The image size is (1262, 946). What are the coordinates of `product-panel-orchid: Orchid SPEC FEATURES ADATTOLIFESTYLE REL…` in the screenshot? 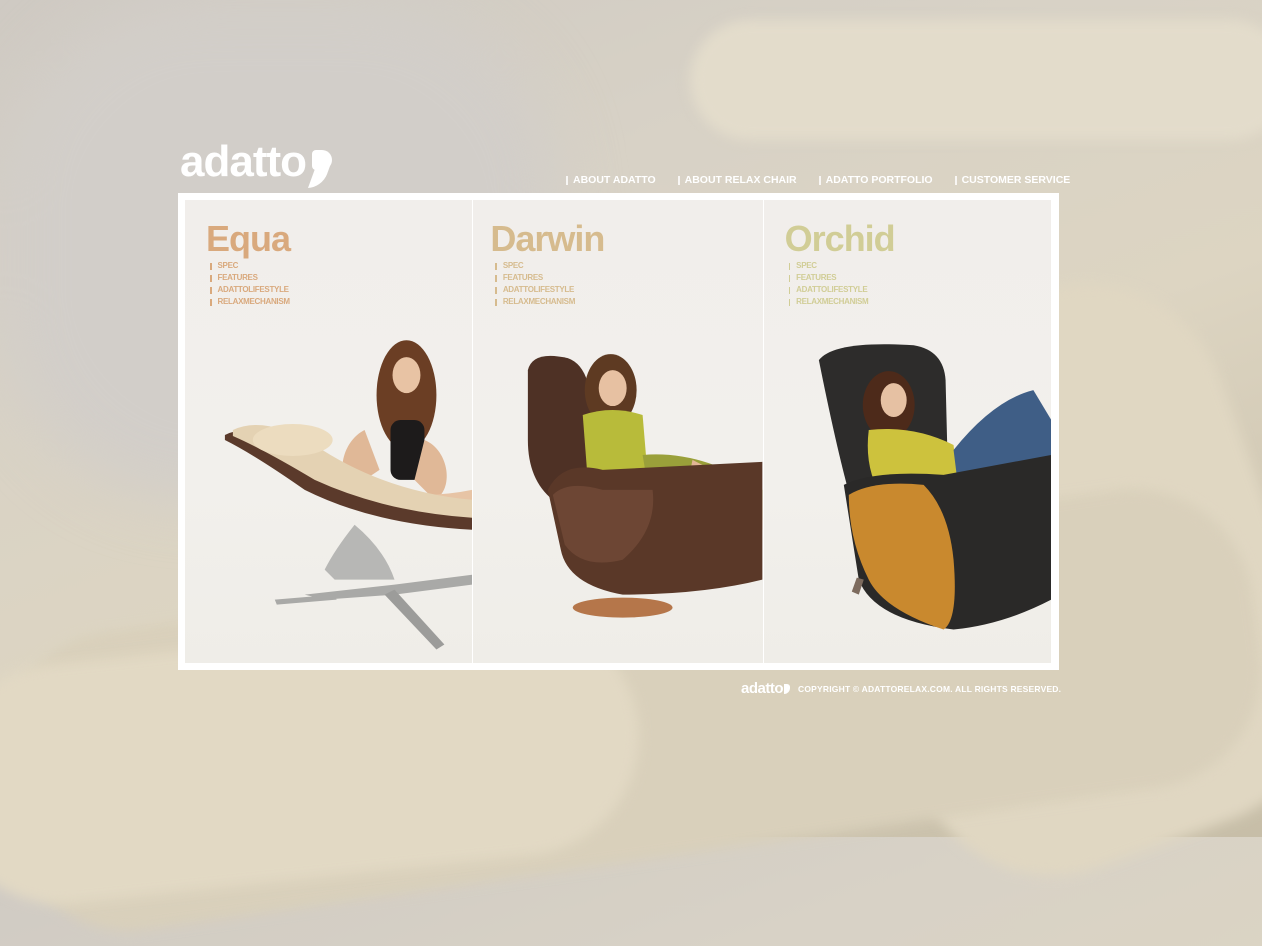 It's located at (907, 431).